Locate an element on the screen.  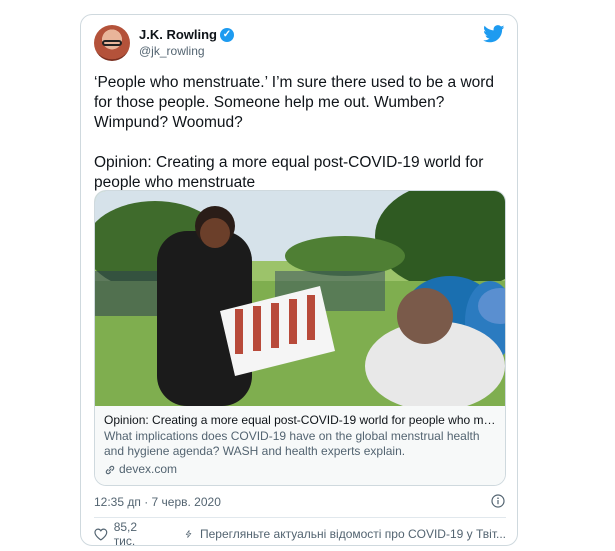
avatar-glasses is located at coordinates (112, 43).